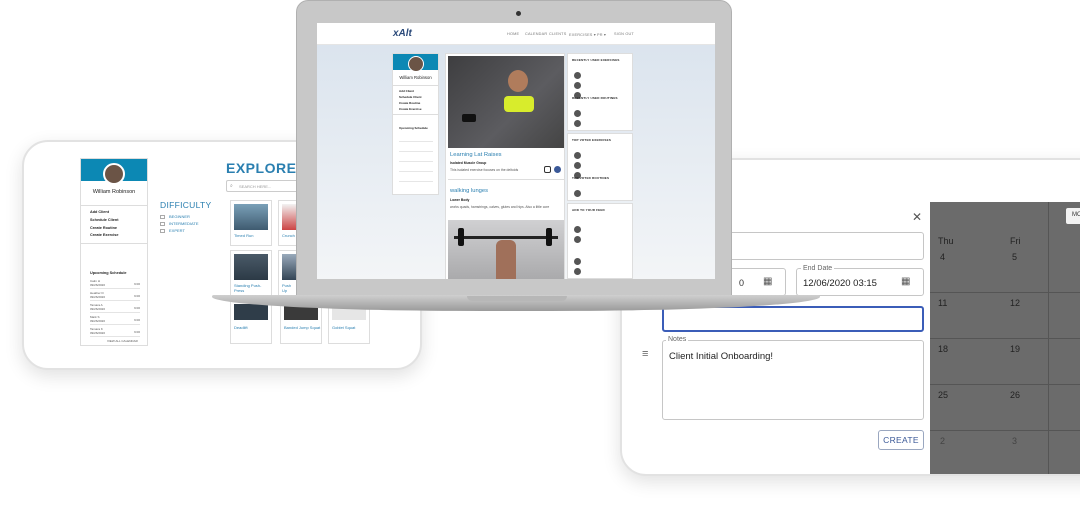 Image resolution: width=1080 pixels, height=518 pixels. I want to click on routine-avatar, so click(577, 193).